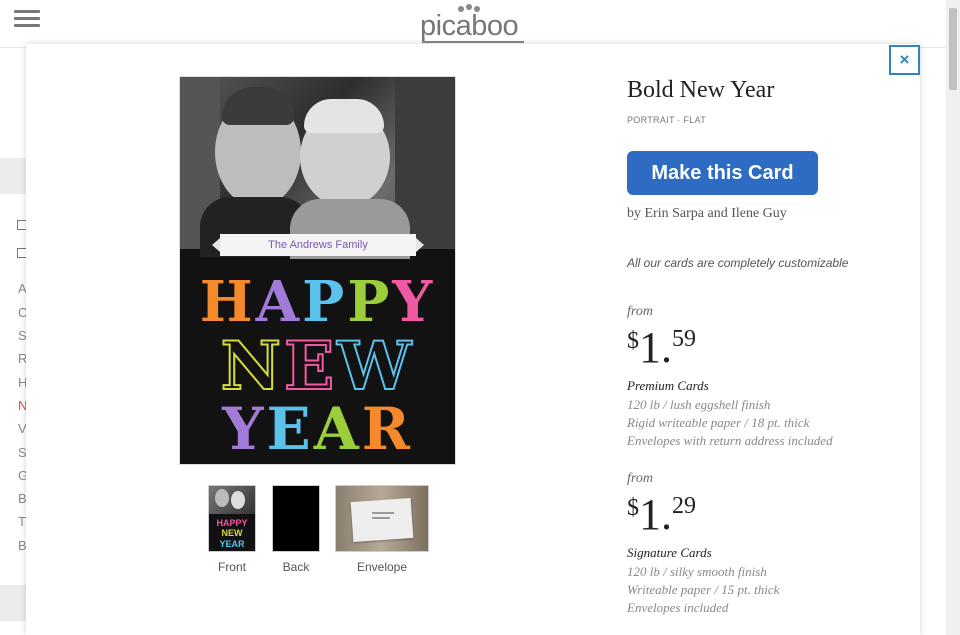 This screenshot has height=635, width=960. What do you see at coordinates (668, 385) in the screenshot?
I see `tier-name: Premium Cards` at bounding box center [668, 385].